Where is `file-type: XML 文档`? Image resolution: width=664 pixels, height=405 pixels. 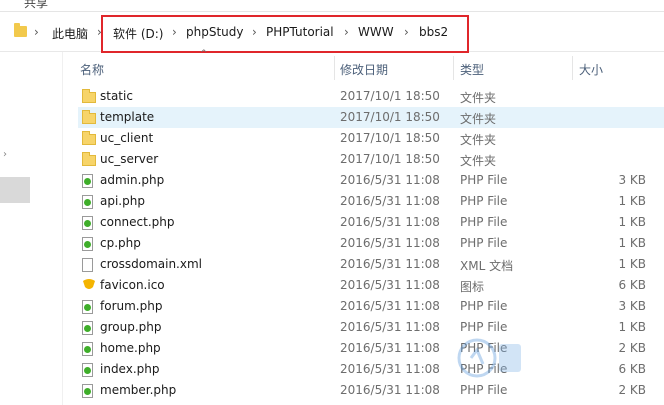
file-type: XML 文档 is located at coordinates (487, 266).